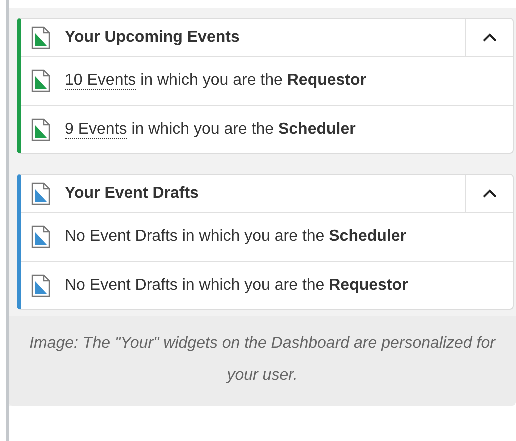 The image size is (516, 441). What do you see at coordinates (262, 360) in the screenshot?
I see `image-caption: Image: The "Your" widgets on the Dashboard are personalized for your user.` at bounding box center [262, 360].